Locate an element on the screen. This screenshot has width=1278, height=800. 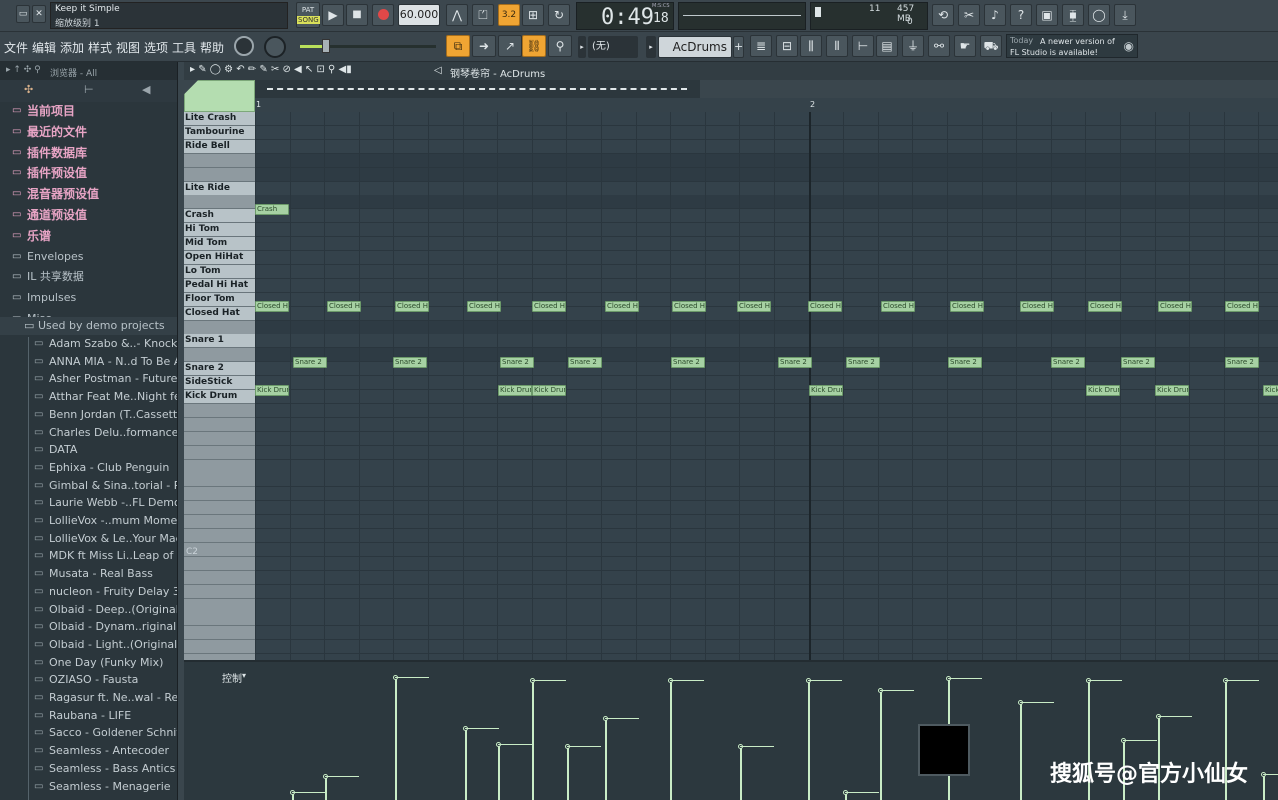
typing-keyboard-icon: ⊞ is located at coordinates (533, 15).